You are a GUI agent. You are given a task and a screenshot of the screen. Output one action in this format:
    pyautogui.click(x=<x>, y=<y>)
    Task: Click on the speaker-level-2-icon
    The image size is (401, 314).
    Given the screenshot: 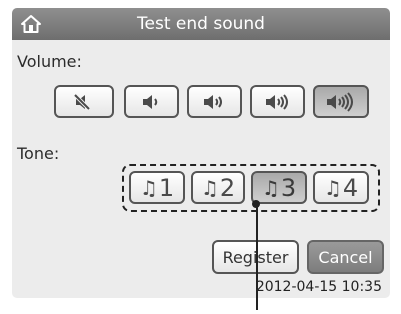 What is the action you would take?
    pyautogui.click(x=212, y=101)
    